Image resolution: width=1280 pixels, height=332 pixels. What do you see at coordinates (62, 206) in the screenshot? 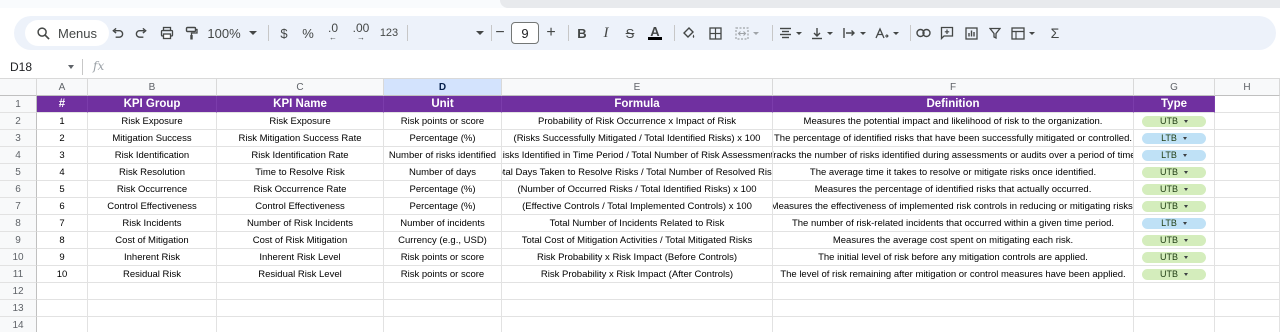
I see `table-cell: 6` at bounding box center [62, 206].